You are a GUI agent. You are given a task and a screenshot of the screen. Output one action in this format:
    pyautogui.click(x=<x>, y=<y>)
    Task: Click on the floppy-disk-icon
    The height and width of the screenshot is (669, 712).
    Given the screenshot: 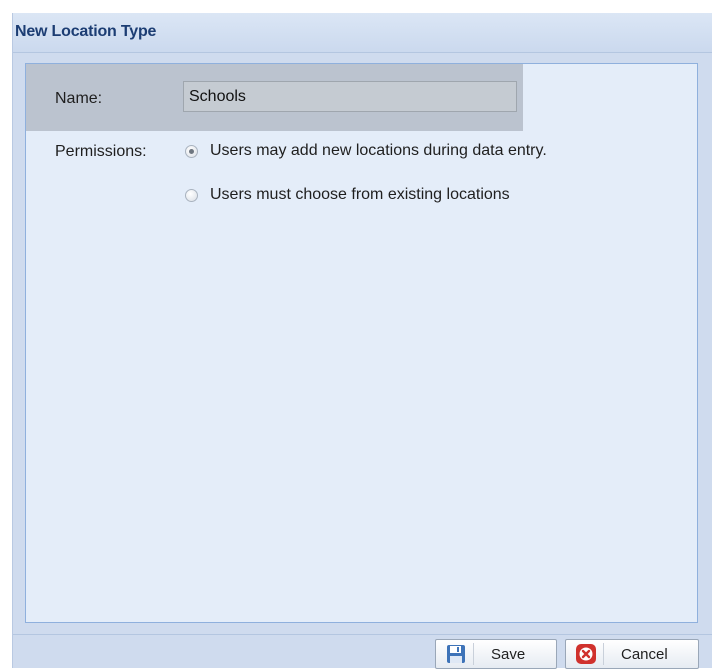 What is the action you would take?
    pyautogui.click(x=456, y=654)
    